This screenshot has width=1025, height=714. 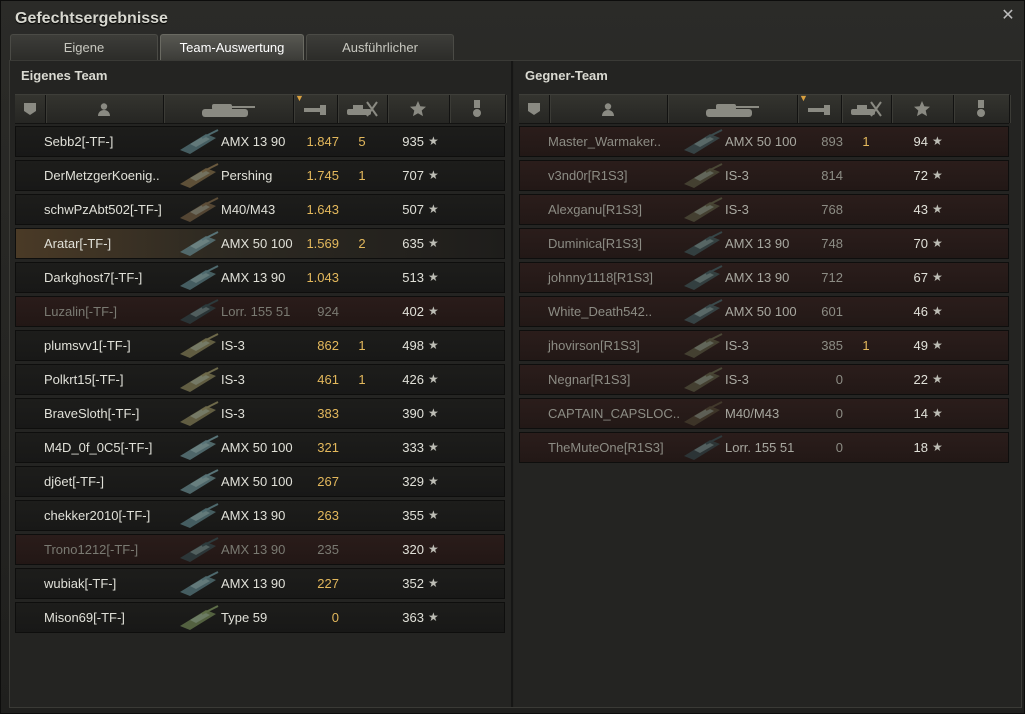 What do you see at coordinates (260, 175) in the screenshot?
I see `player-row: DerMetzgerKoenig.. Pershing 1.745 1 707 ★` at bounding box center [260, 175].